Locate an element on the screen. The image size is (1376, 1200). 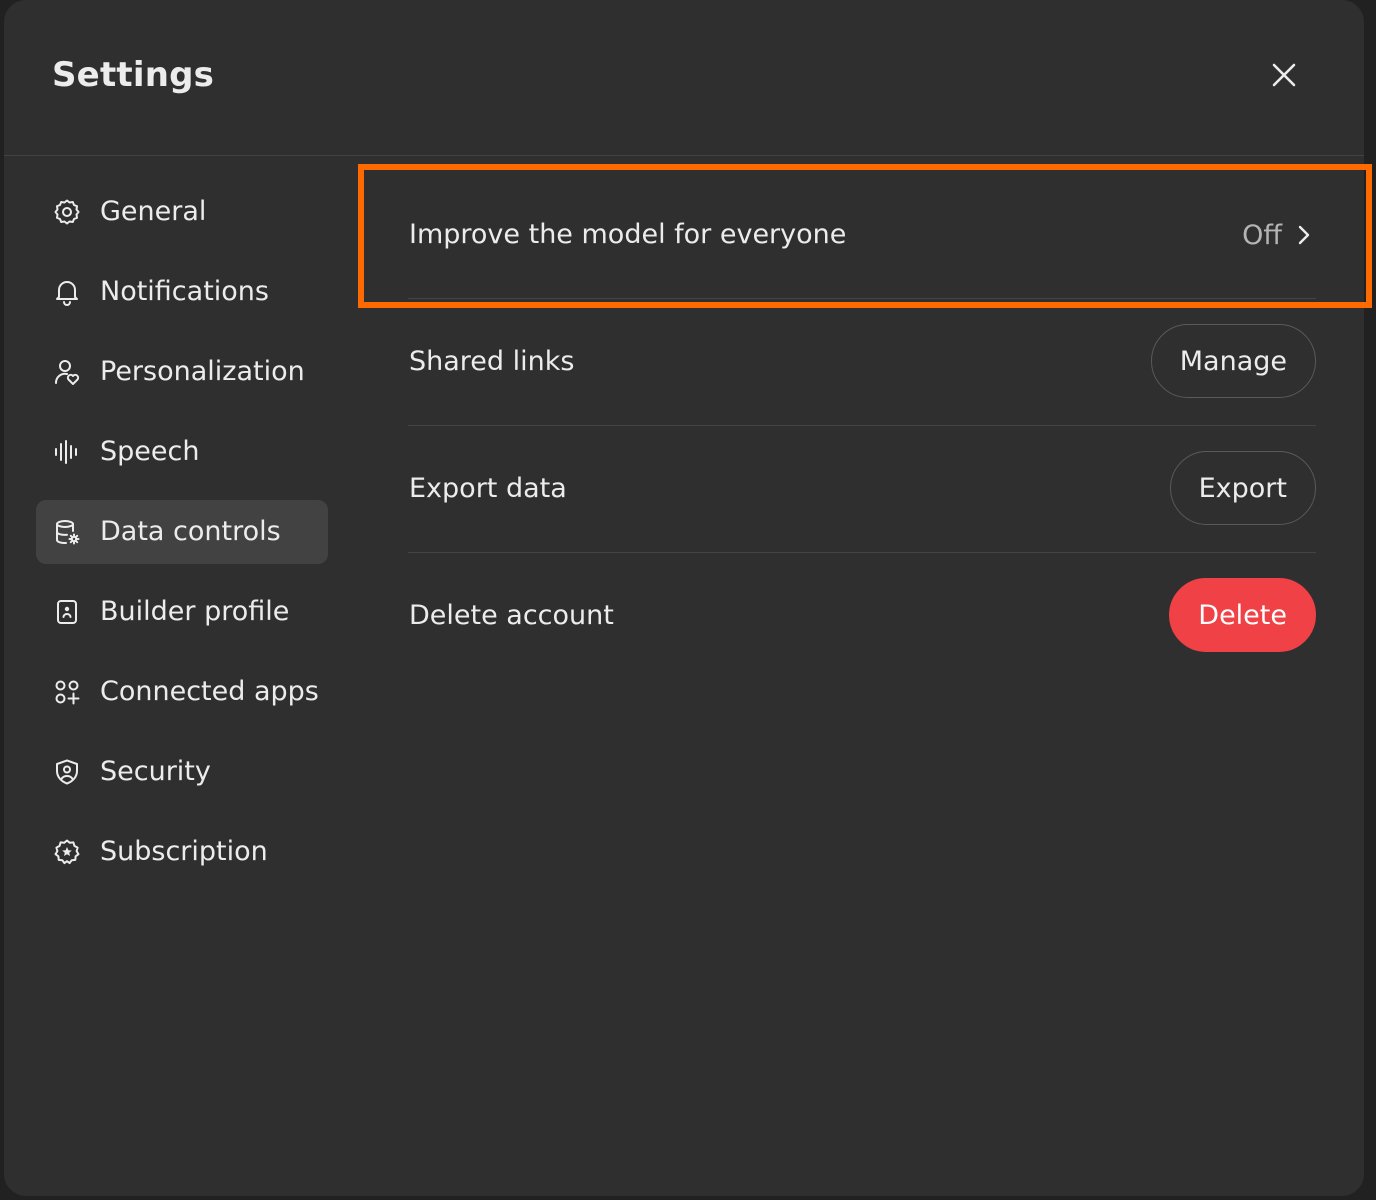
sidebar-item-label: Subscription is located at coordinates (184, 851).